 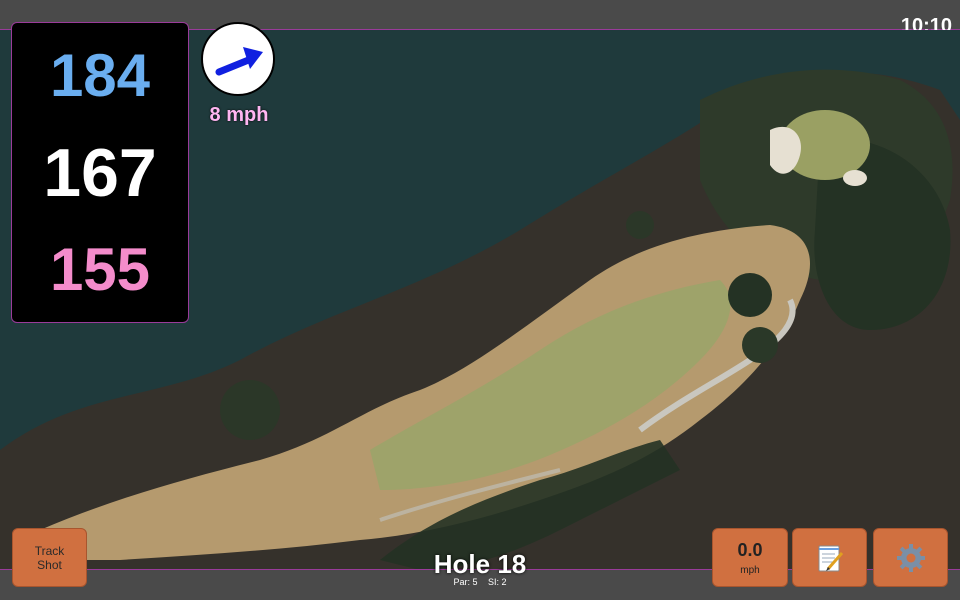 What do you see at coordinates (465, 582) in the screenshot?
I see `hole-par: Par: 5` at bounding box center [465, 582].